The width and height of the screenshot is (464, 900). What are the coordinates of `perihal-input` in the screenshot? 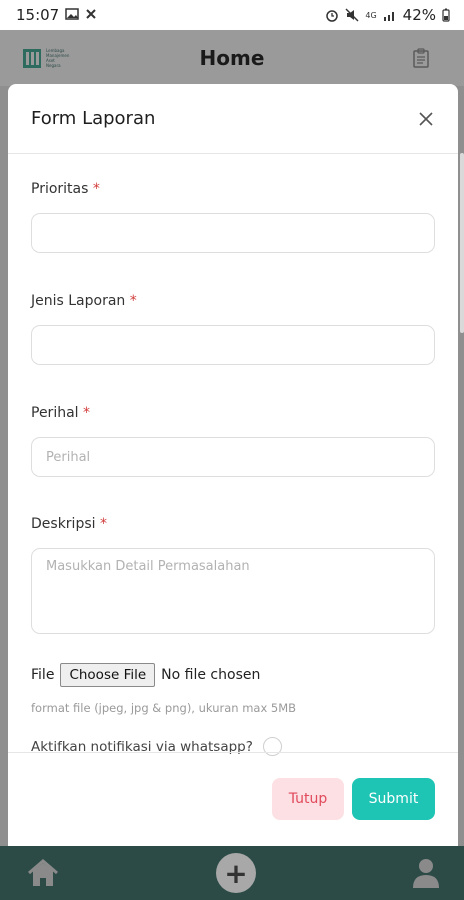 It's located at (233, 457).